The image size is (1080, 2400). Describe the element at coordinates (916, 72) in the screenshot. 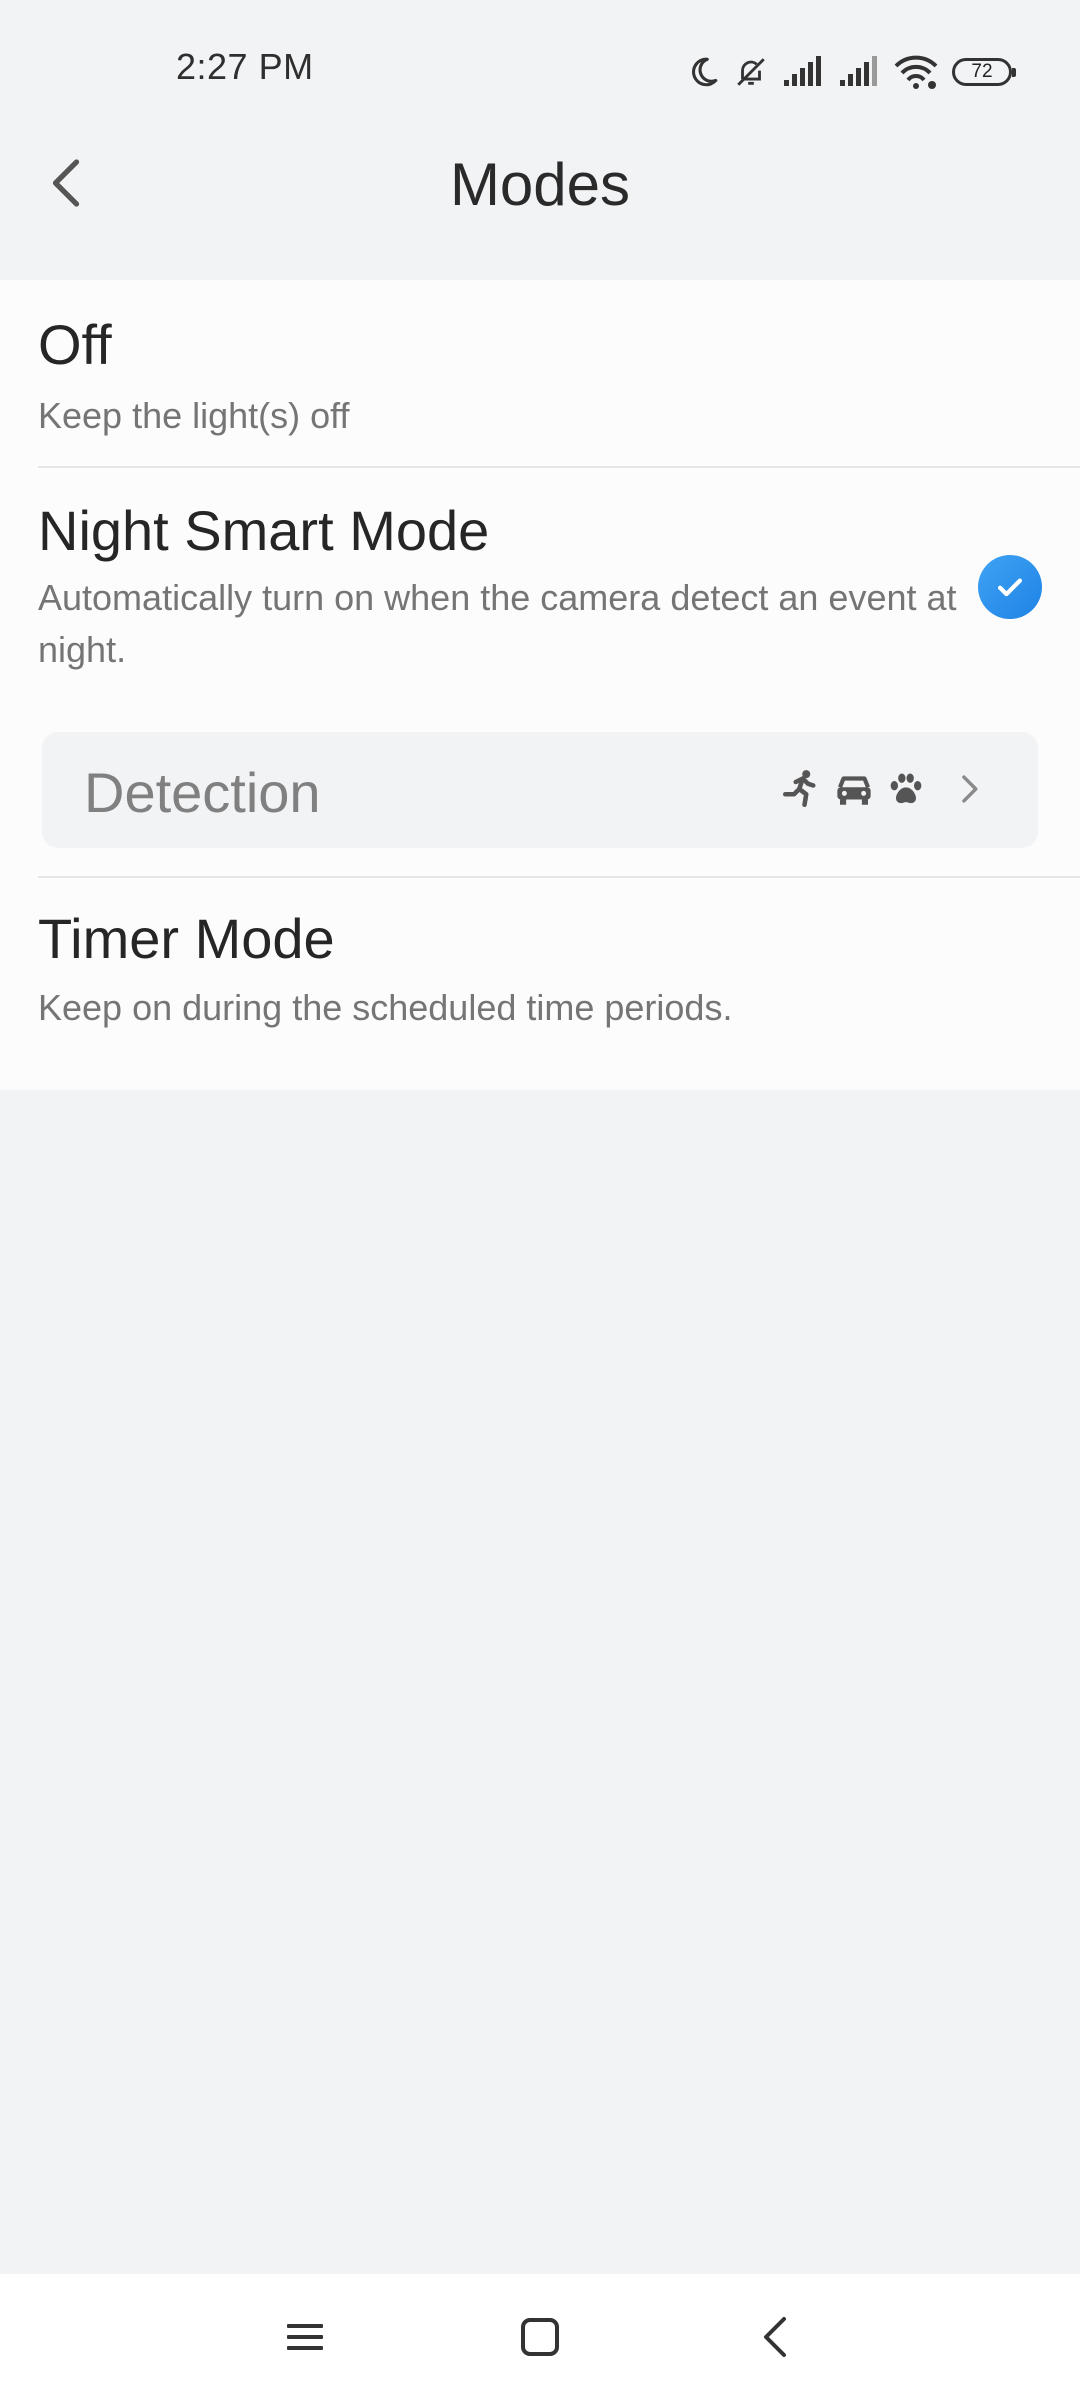

I see `wifi-icon` at that location.